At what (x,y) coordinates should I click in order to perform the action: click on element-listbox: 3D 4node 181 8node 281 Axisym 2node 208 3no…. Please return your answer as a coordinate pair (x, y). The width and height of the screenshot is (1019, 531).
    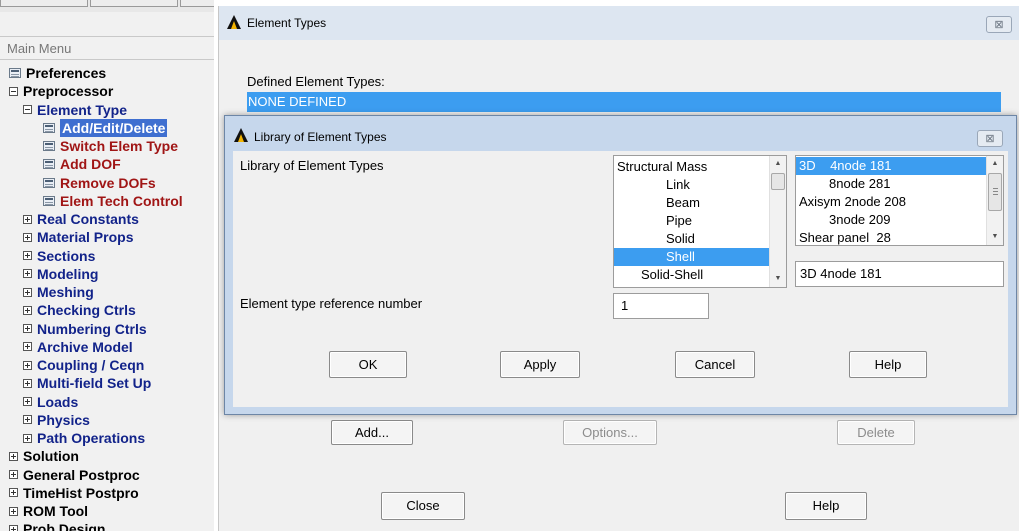
    Looking at the image, I should click on (899, 200).